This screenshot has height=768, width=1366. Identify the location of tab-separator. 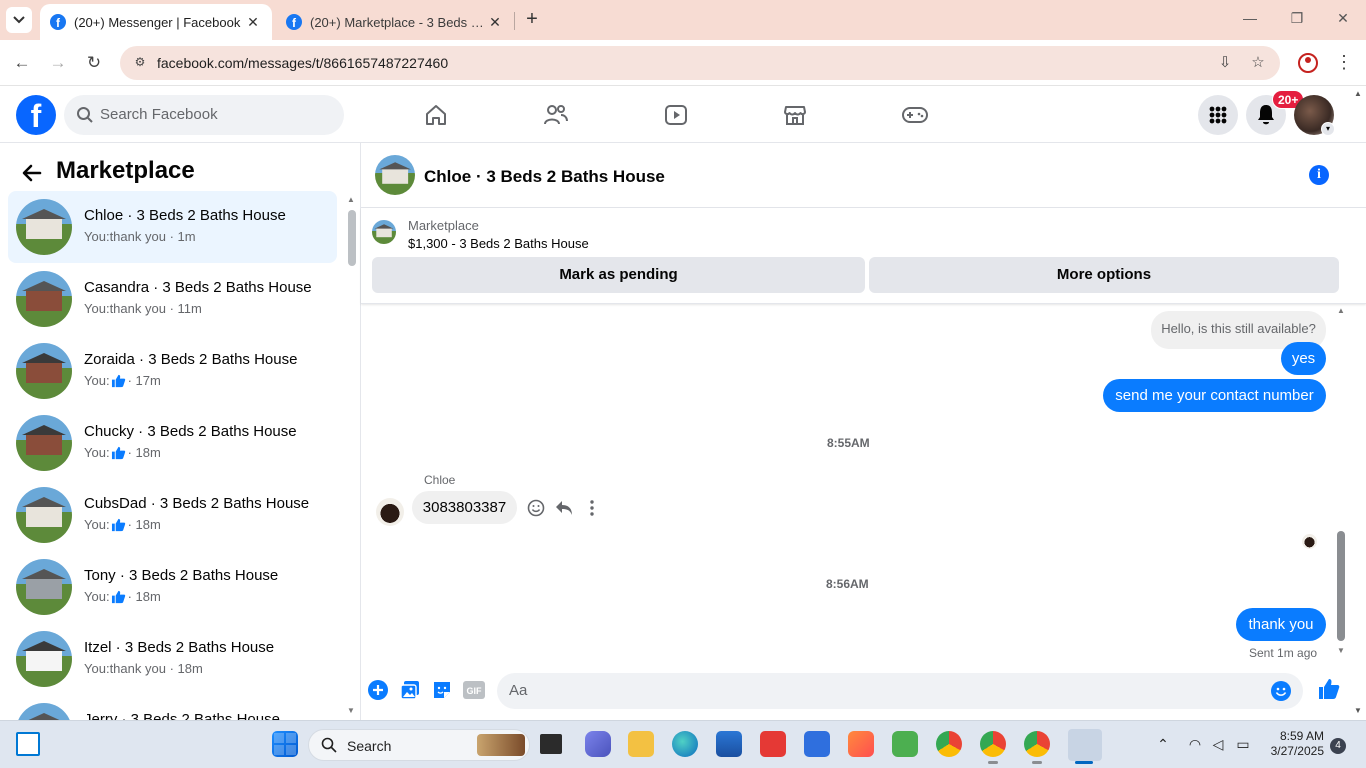
(514, 21).